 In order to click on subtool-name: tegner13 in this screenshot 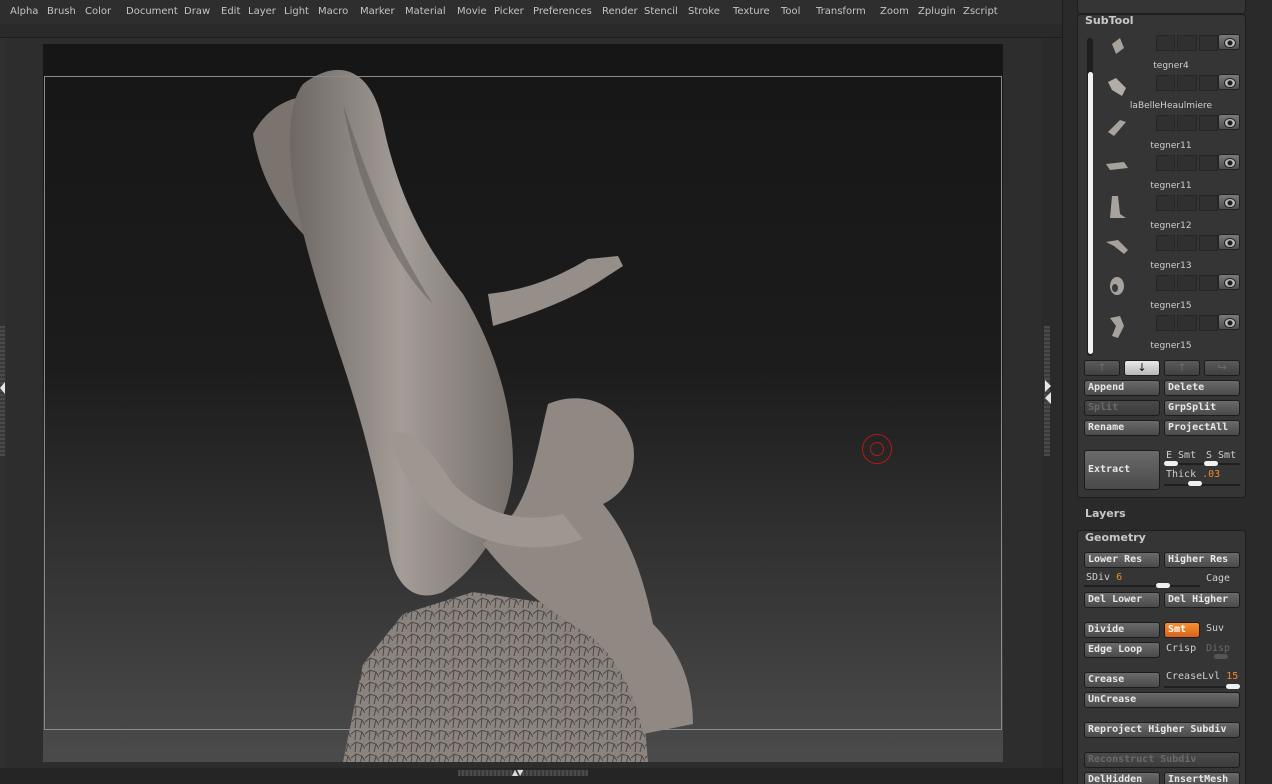, I will do `click(1171, 266)`.